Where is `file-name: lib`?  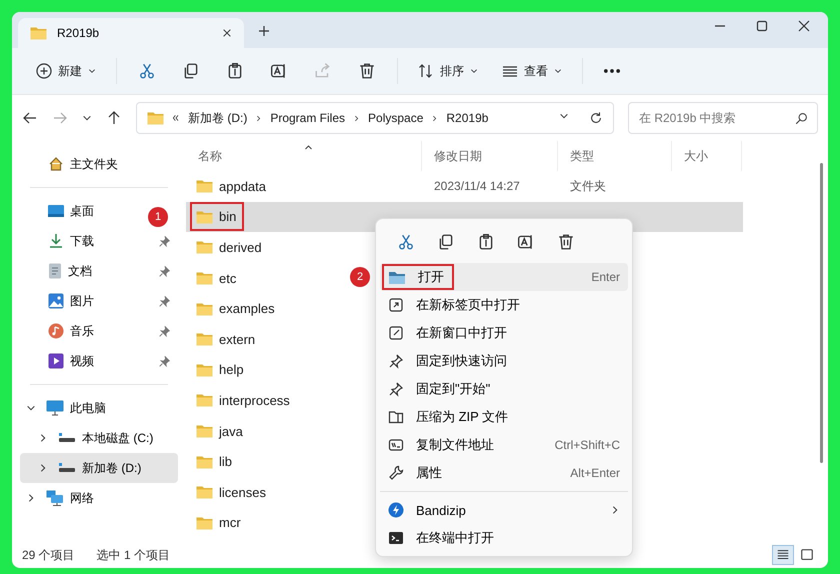 file-name: lib is located at coordinates (226, 462).